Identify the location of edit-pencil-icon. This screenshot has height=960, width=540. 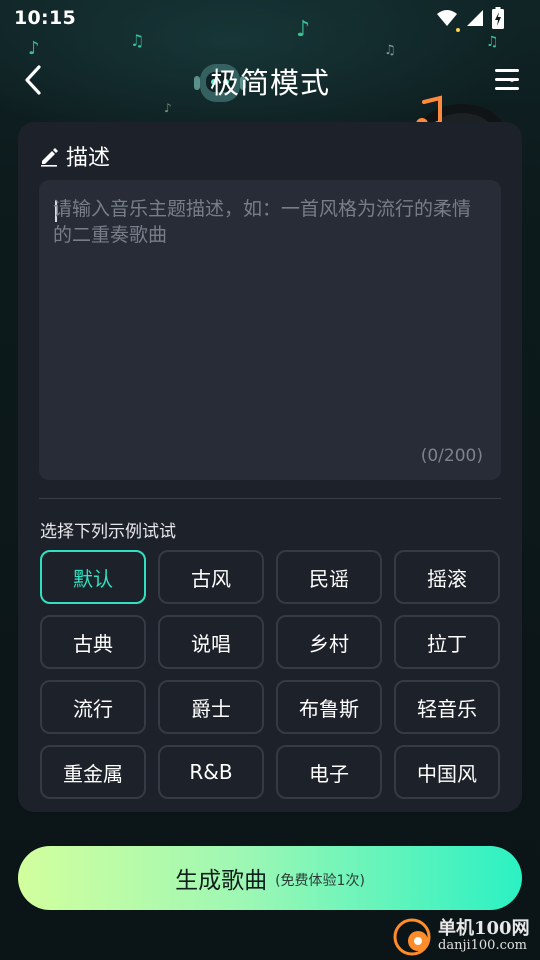
(49, 157).